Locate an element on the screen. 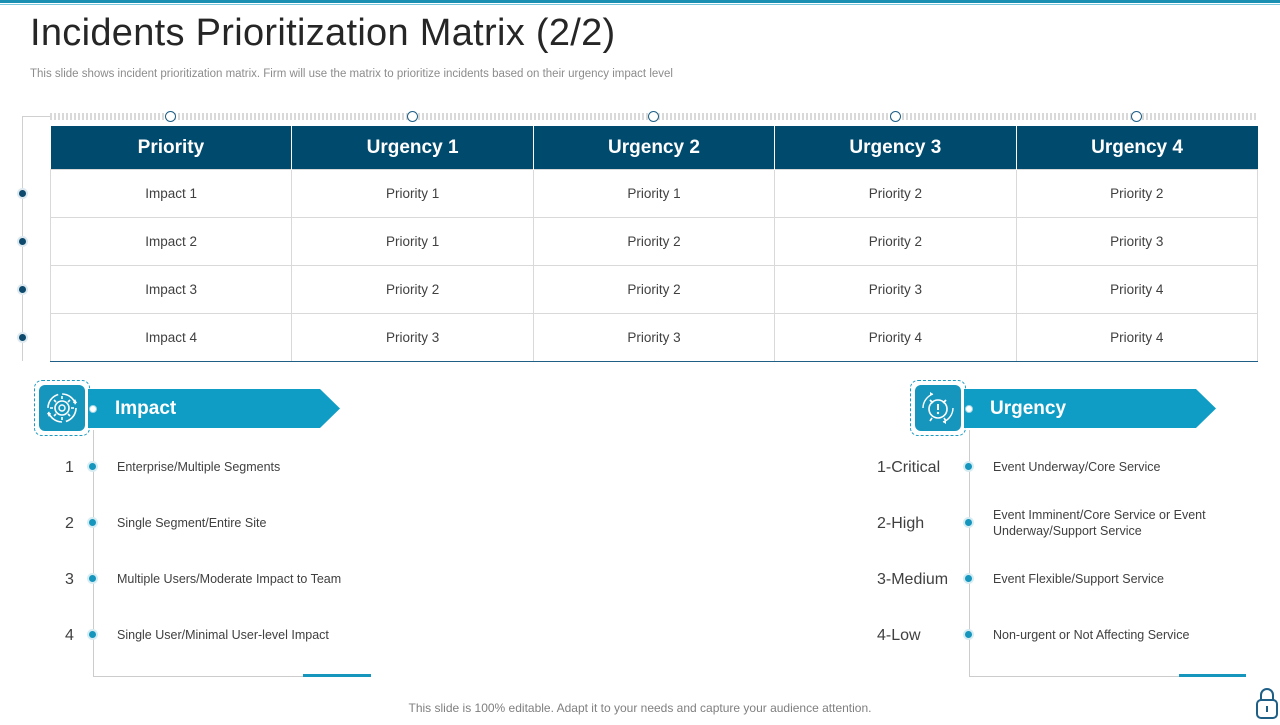 This screenshot has height=725, width=1280. table-cell: Impact 4 is located at coordinates (171, 337).